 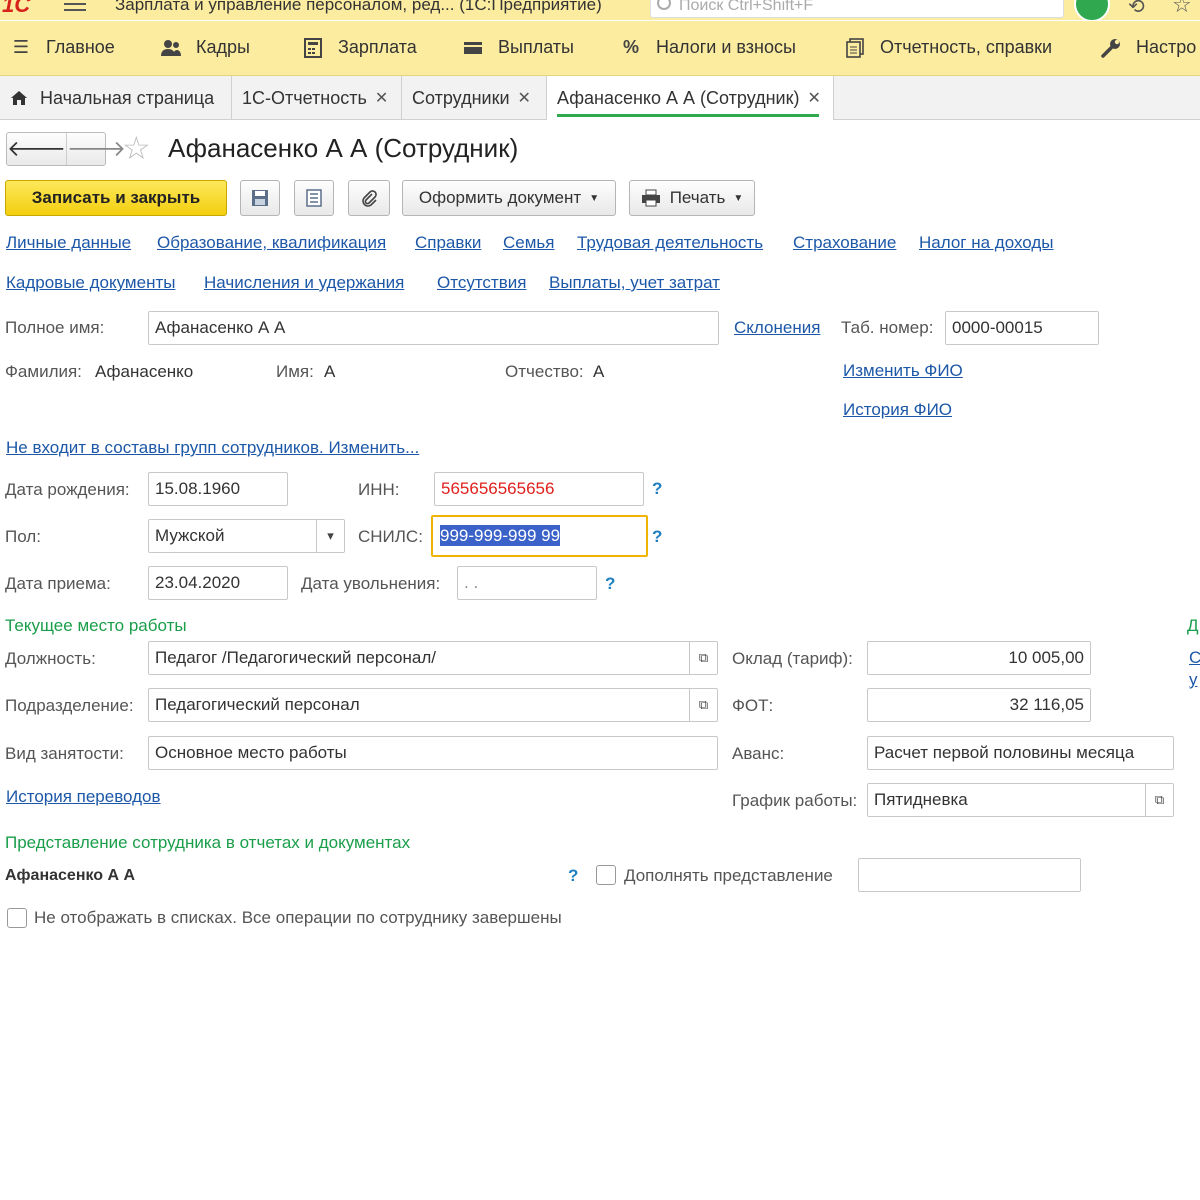 I want to click on section-personnel: Кадры, so click(x=205, y=47).